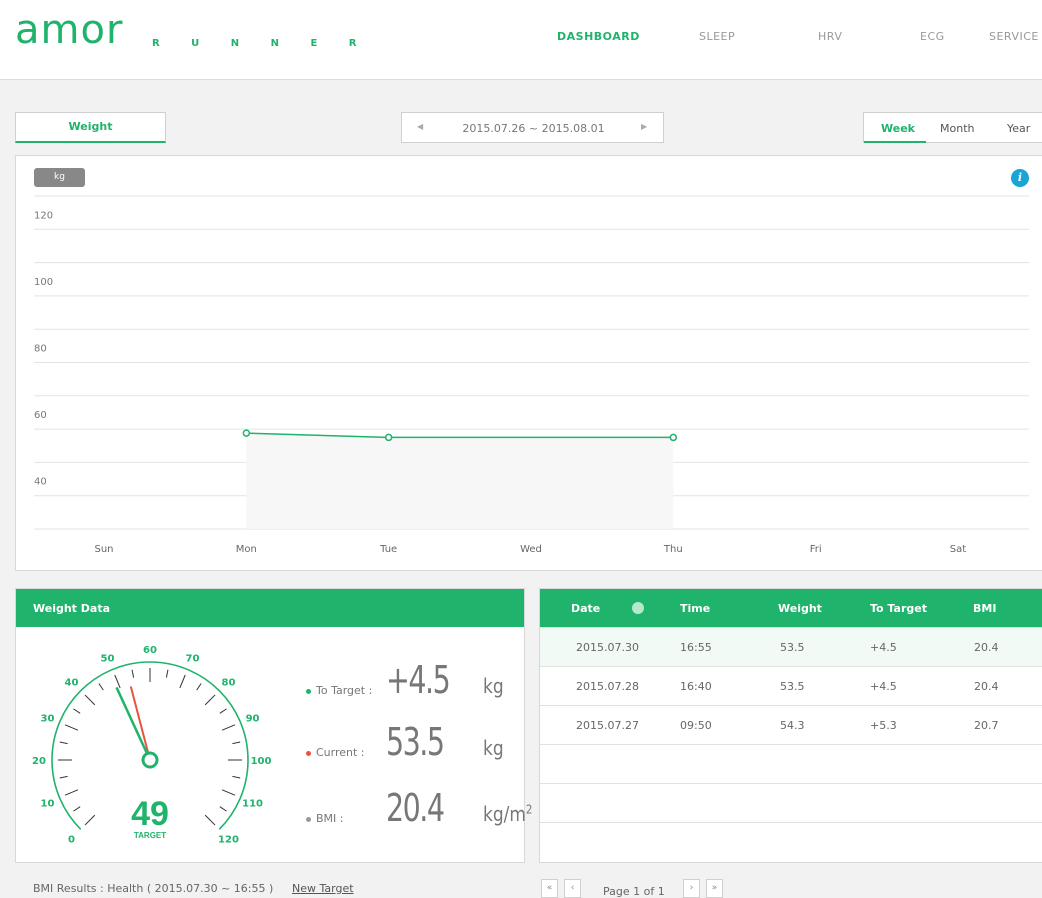 The width and height of the screenshot is (1042, 898). Describe the element at coordinates (150, 760) in the screenshot. I see `gauge-hub` at that location.